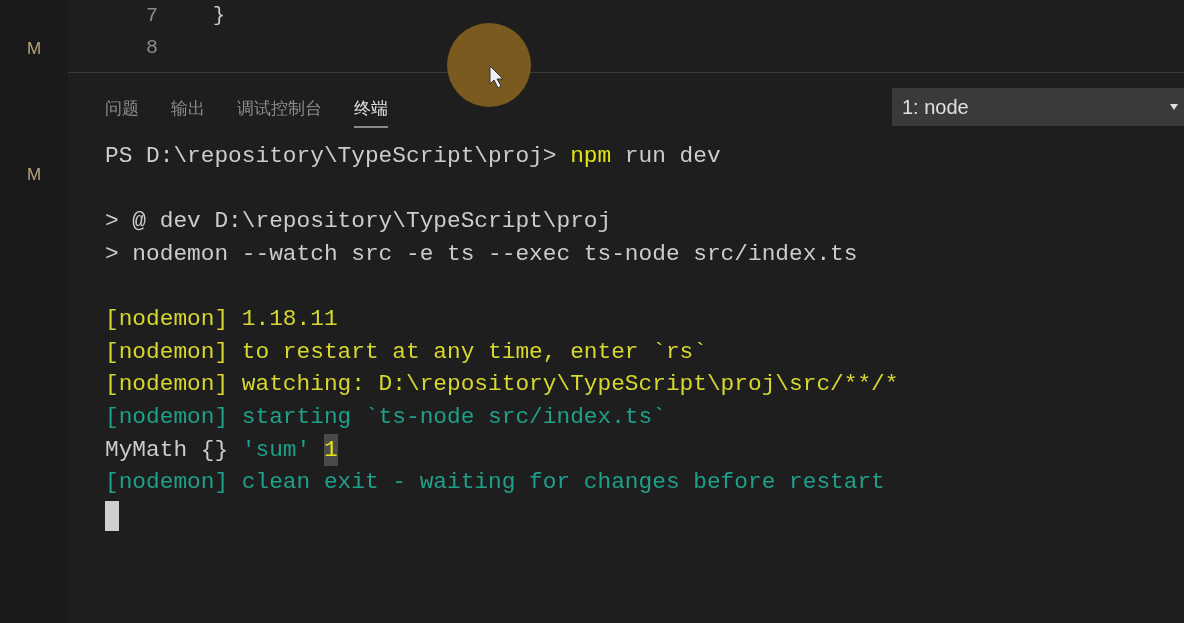 The image size is (1184, 623). Describe the element at coordinates (371, 112) in the screenshot. I see `panel-tab: 终端` at that location.